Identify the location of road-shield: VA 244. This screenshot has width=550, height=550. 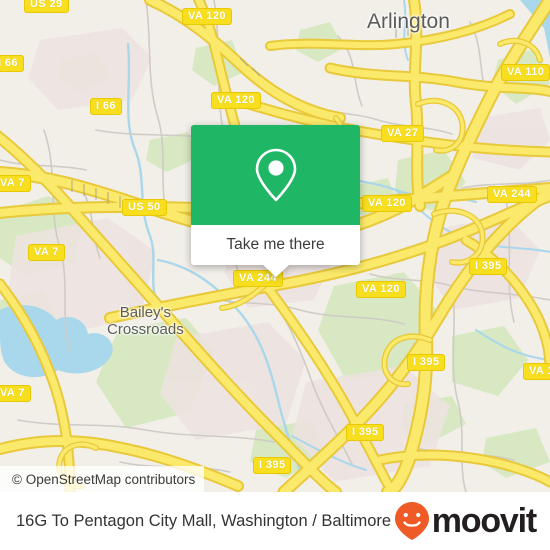
(512, 194).